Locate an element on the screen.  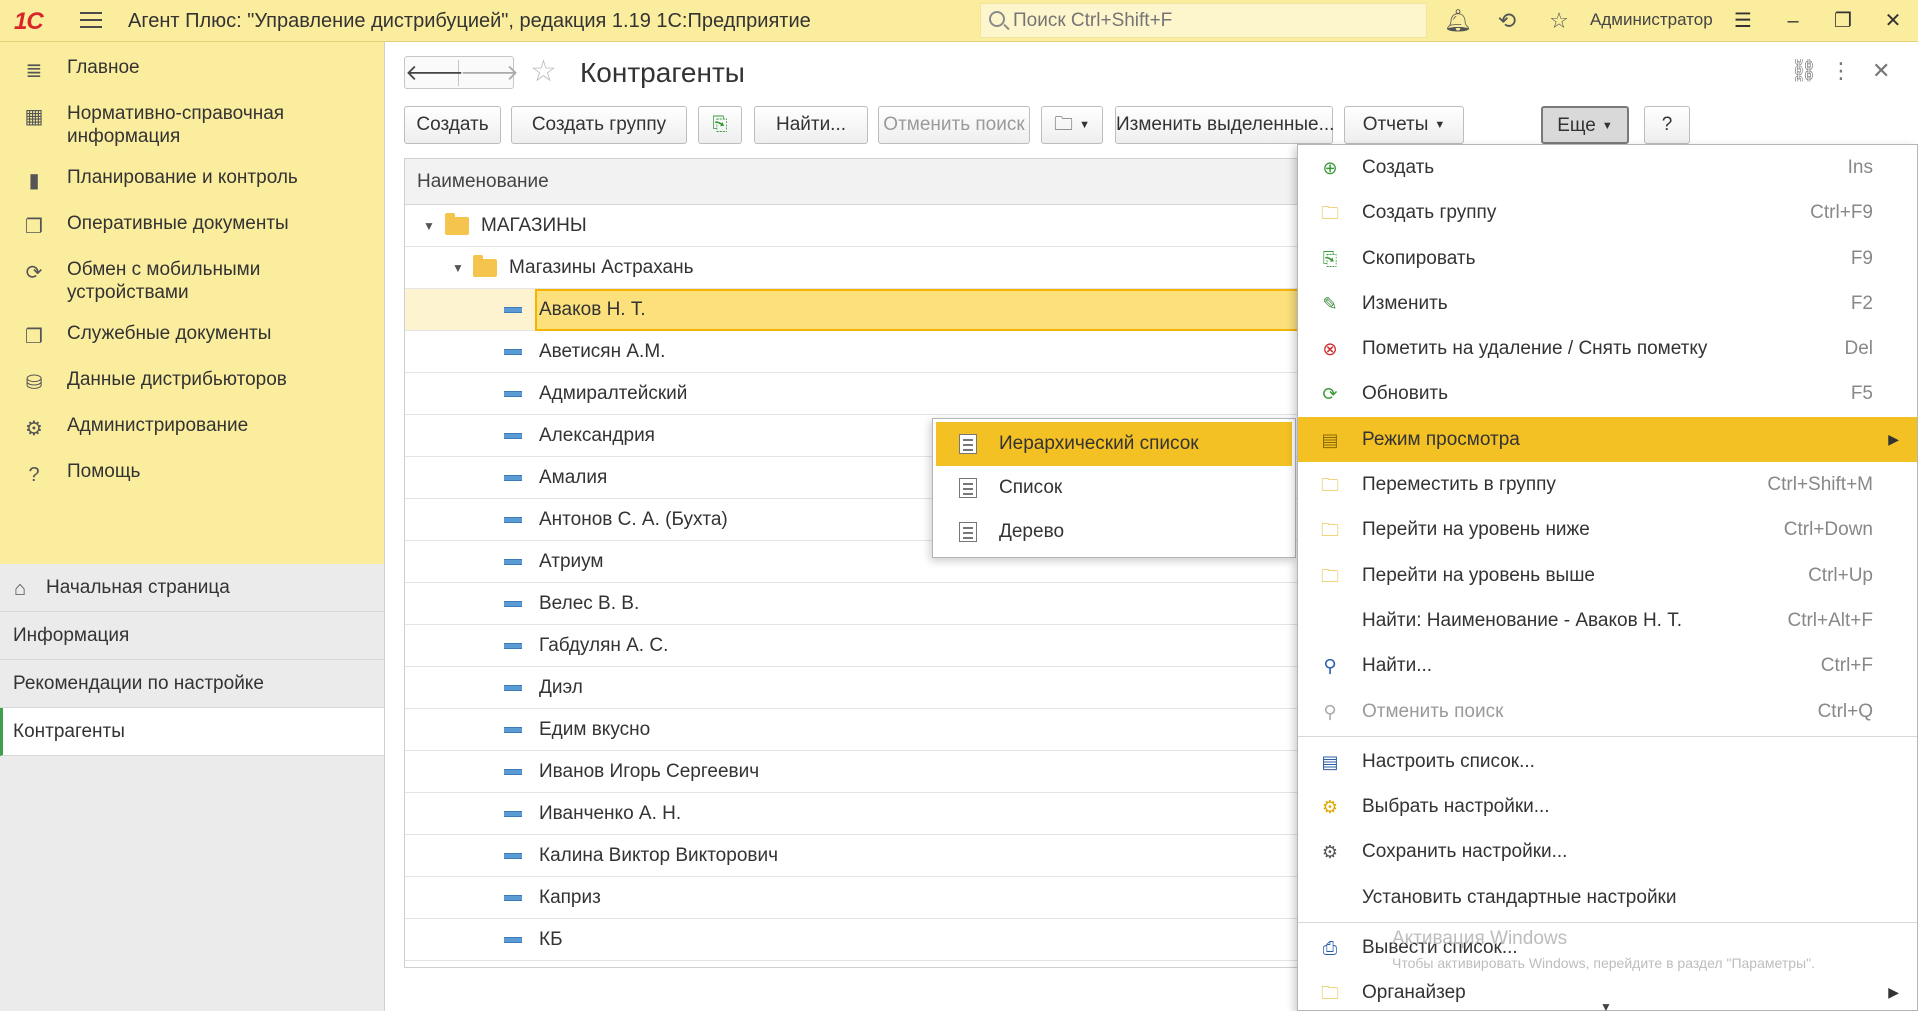
maximize-icon: ❐ is located at coordinates (1843, 21).